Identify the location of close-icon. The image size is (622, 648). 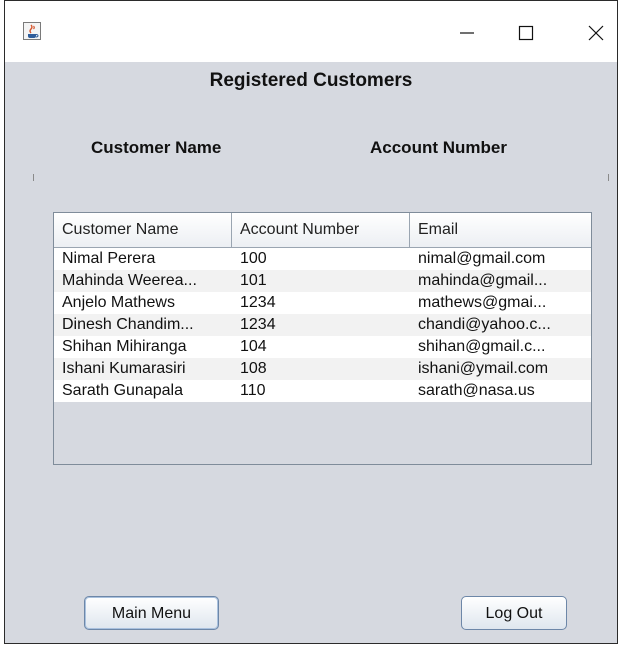
(596, 33).